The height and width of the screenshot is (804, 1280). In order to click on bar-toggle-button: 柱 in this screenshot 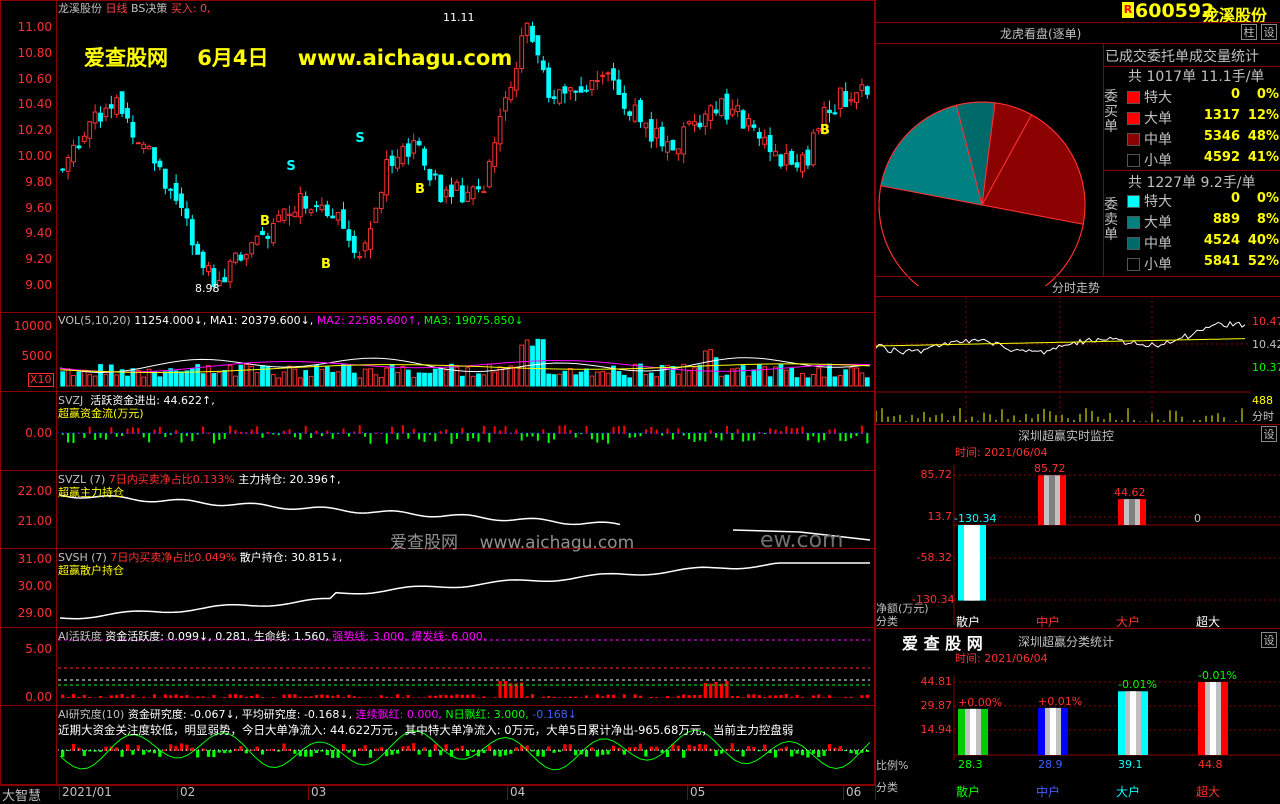, I will do `click(1249, 32)`.